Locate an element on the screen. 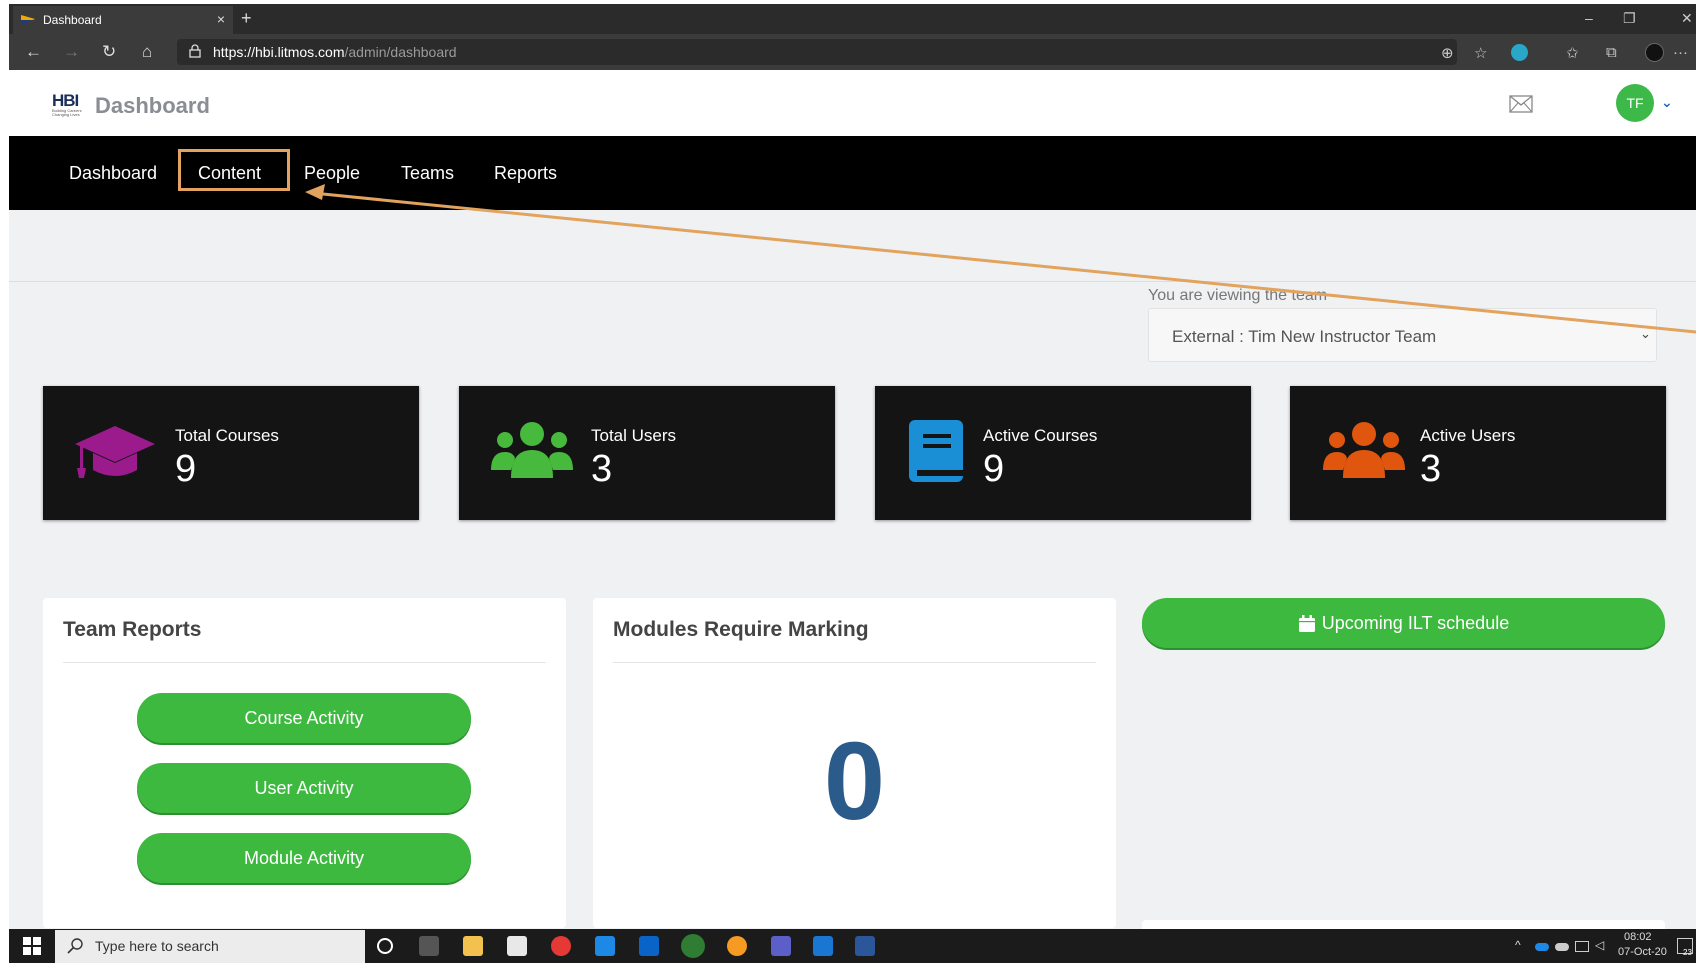 This screenshot has height=963, width=1696. team-select-value: External : Tim New Instructor Team is located at coordinates (1304, 336).